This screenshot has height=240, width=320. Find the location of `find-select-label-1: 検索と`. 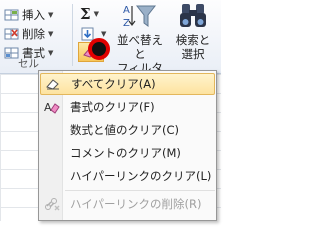

find-select-label-1: 検索と is located at coordinates (193, 40).